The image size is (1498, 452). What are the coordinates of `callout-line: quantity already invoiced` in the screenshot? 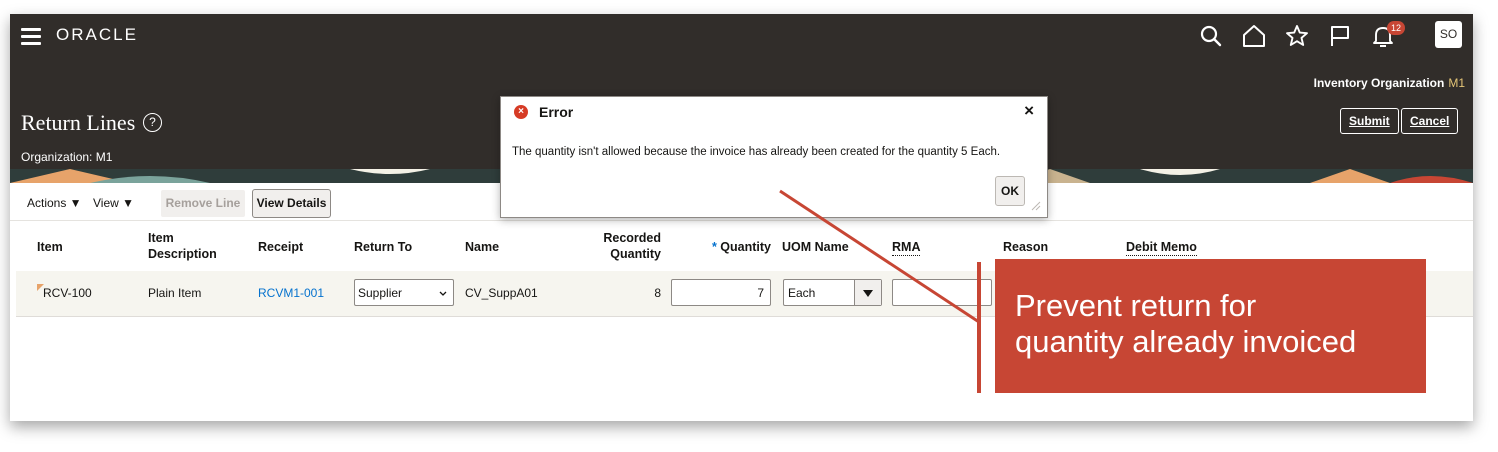 It's located at (1186, 341).